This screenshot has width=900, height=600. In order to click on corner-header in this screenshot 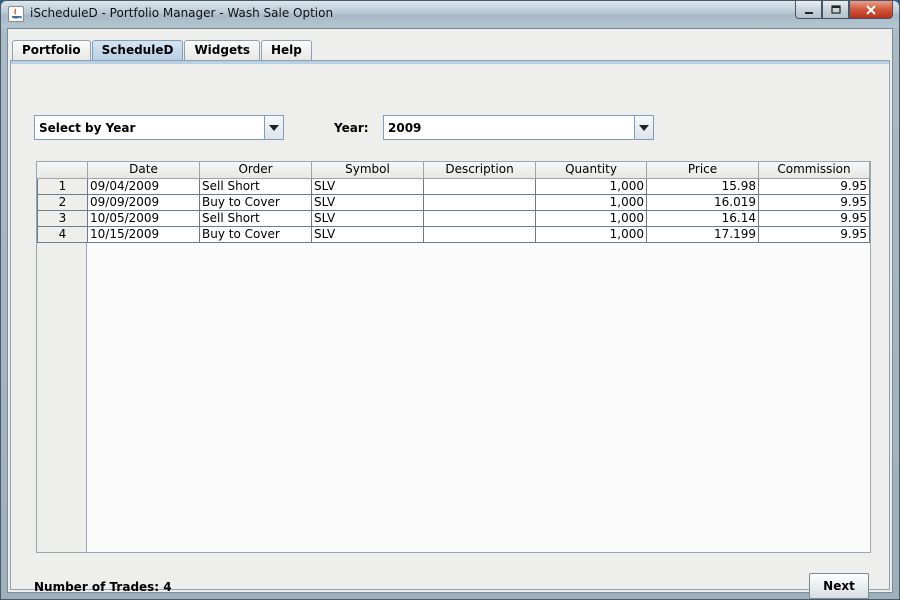, I will do `click(62, 170)`.